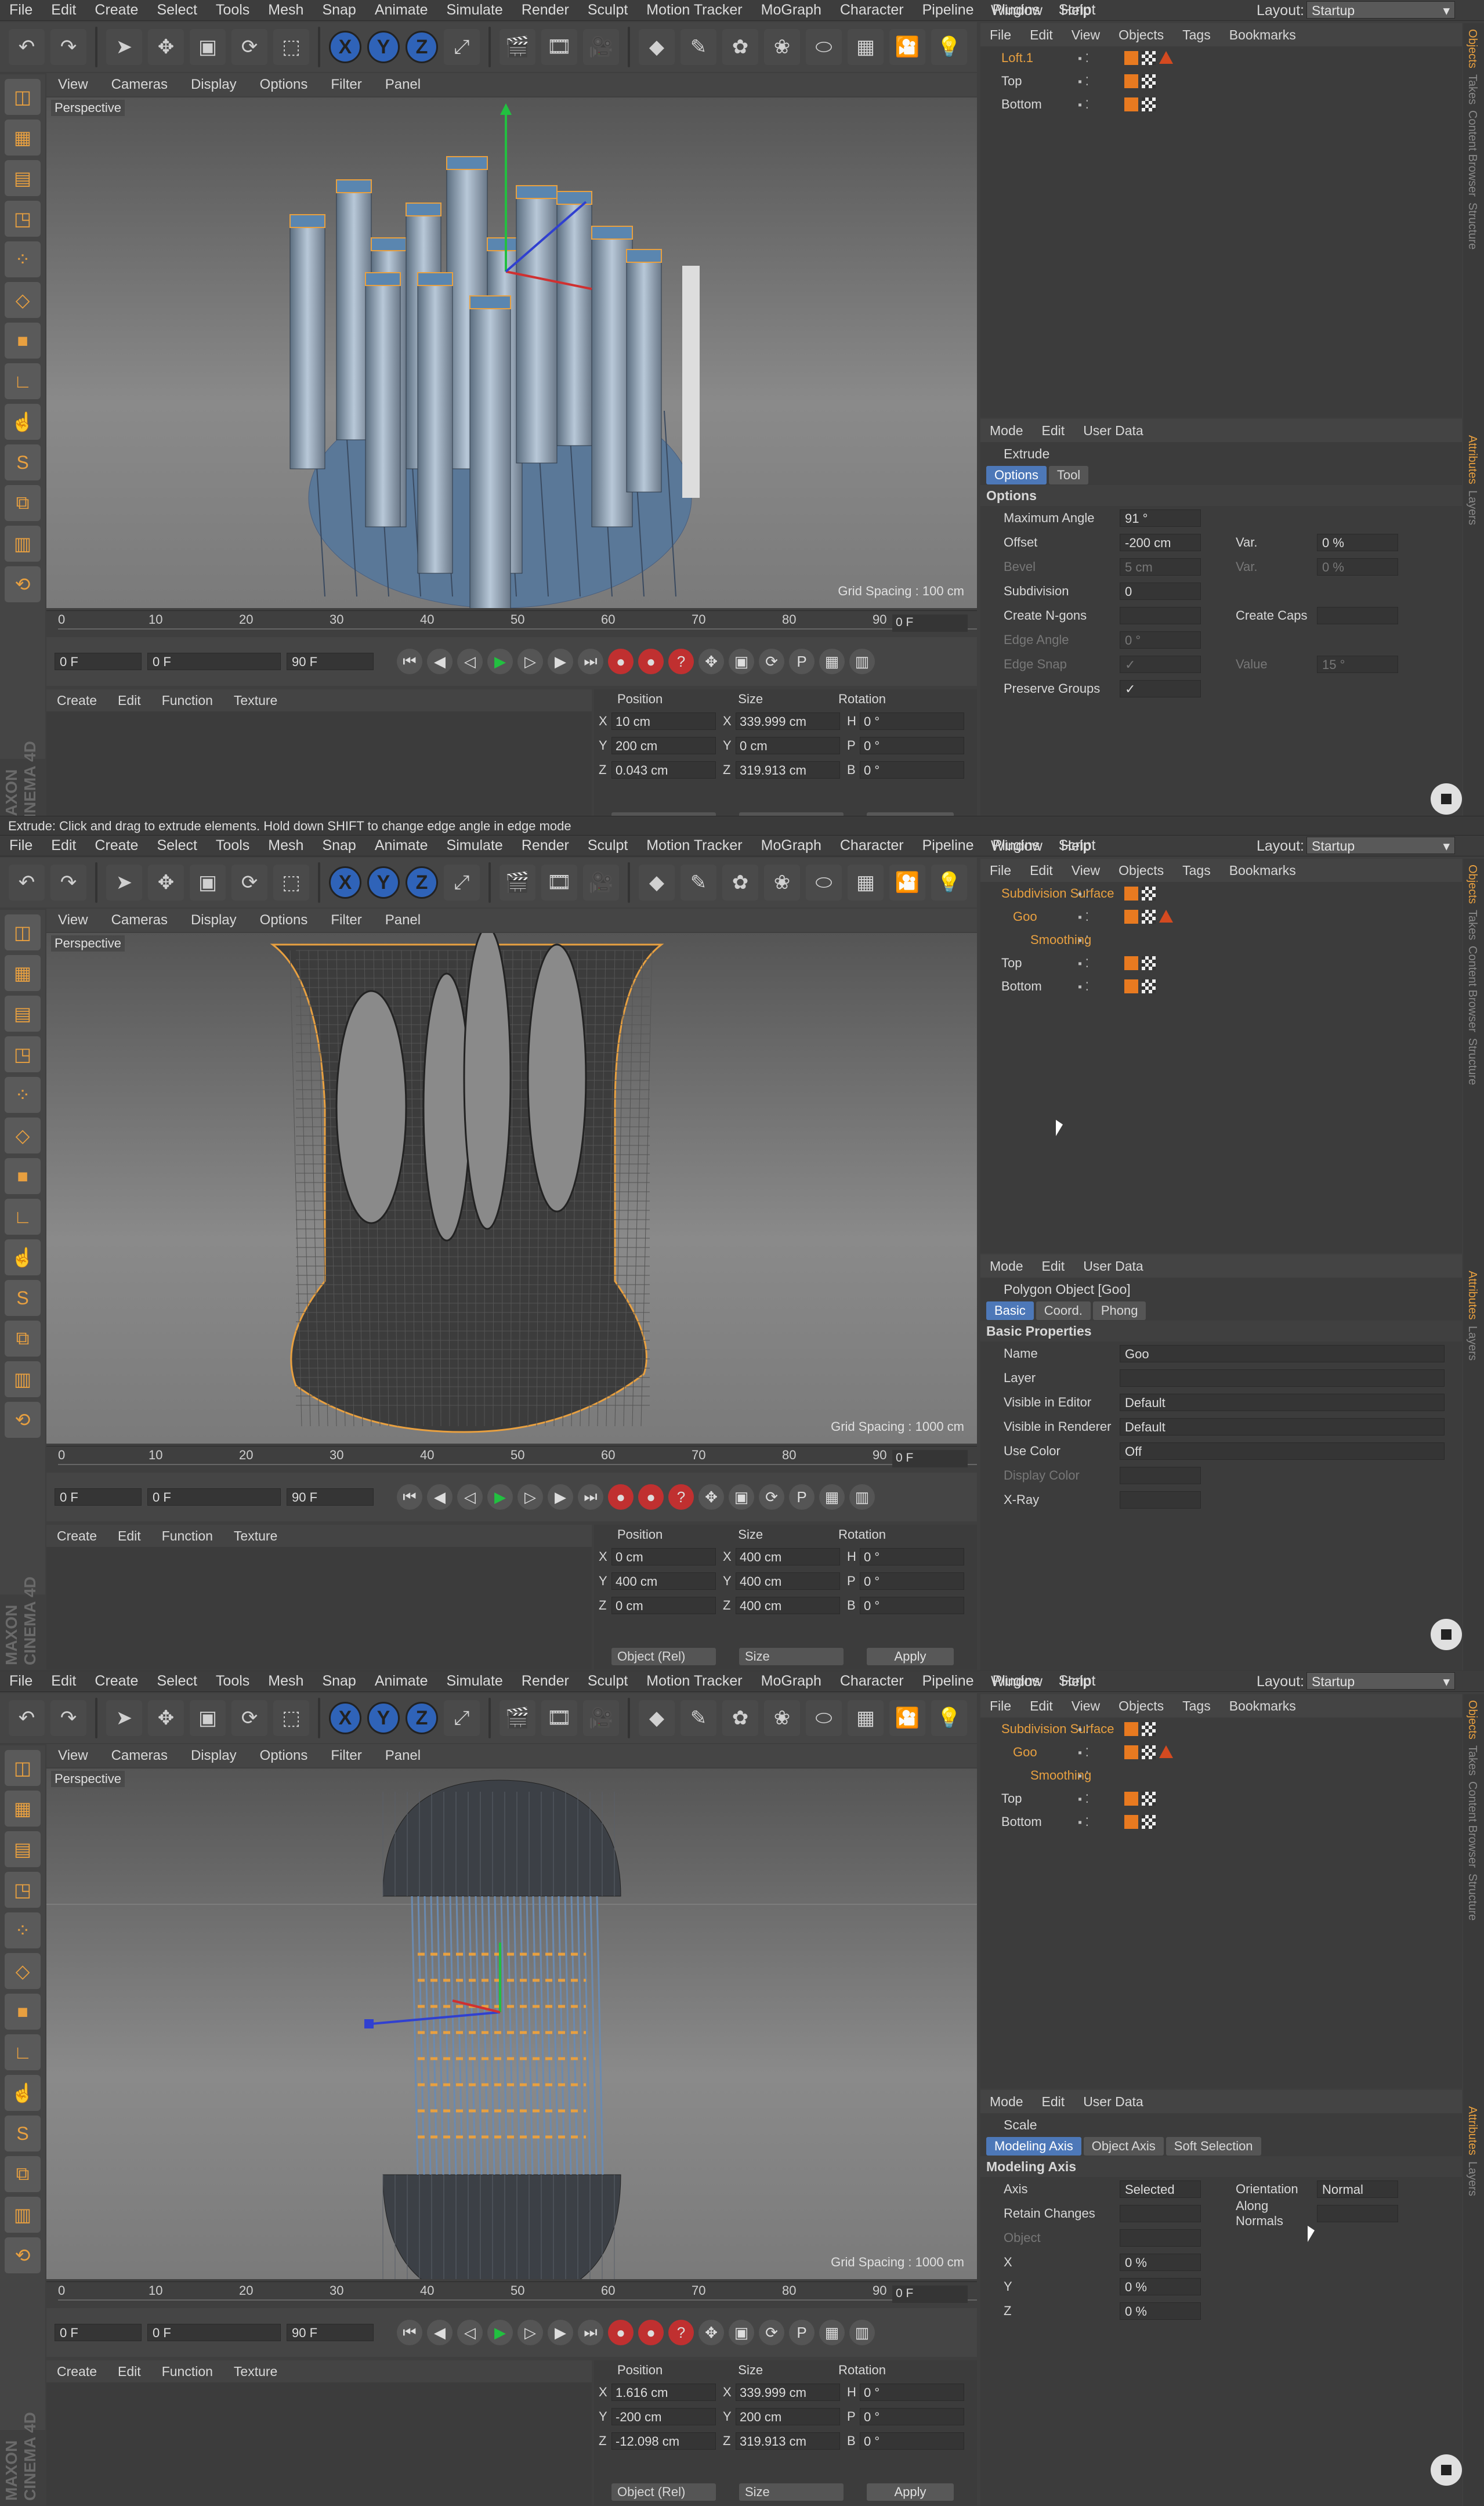  What do you see at coordinates (422, 883) in the screenshot?
I see `z-axis-icon: Z` at bounding box center [422, 883].